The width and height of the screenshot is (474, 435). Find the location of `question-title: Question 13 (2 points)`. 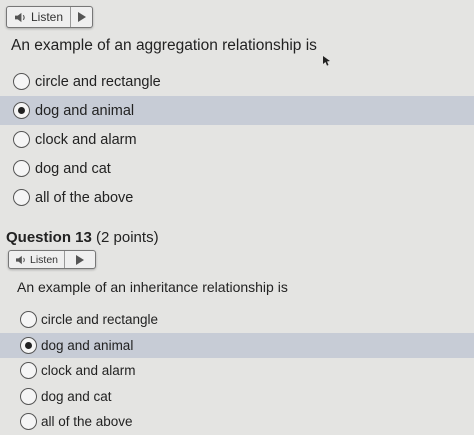

question-title: Question 13 (2 points) is located at coordinates (82, 237).